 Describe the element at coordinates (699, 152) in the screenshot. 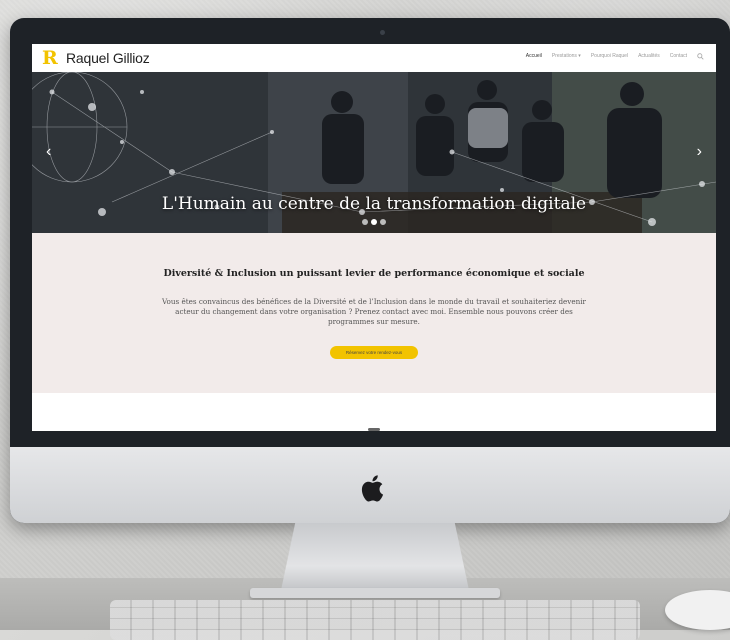

I see `chevron-right-icon: ›` at that location.